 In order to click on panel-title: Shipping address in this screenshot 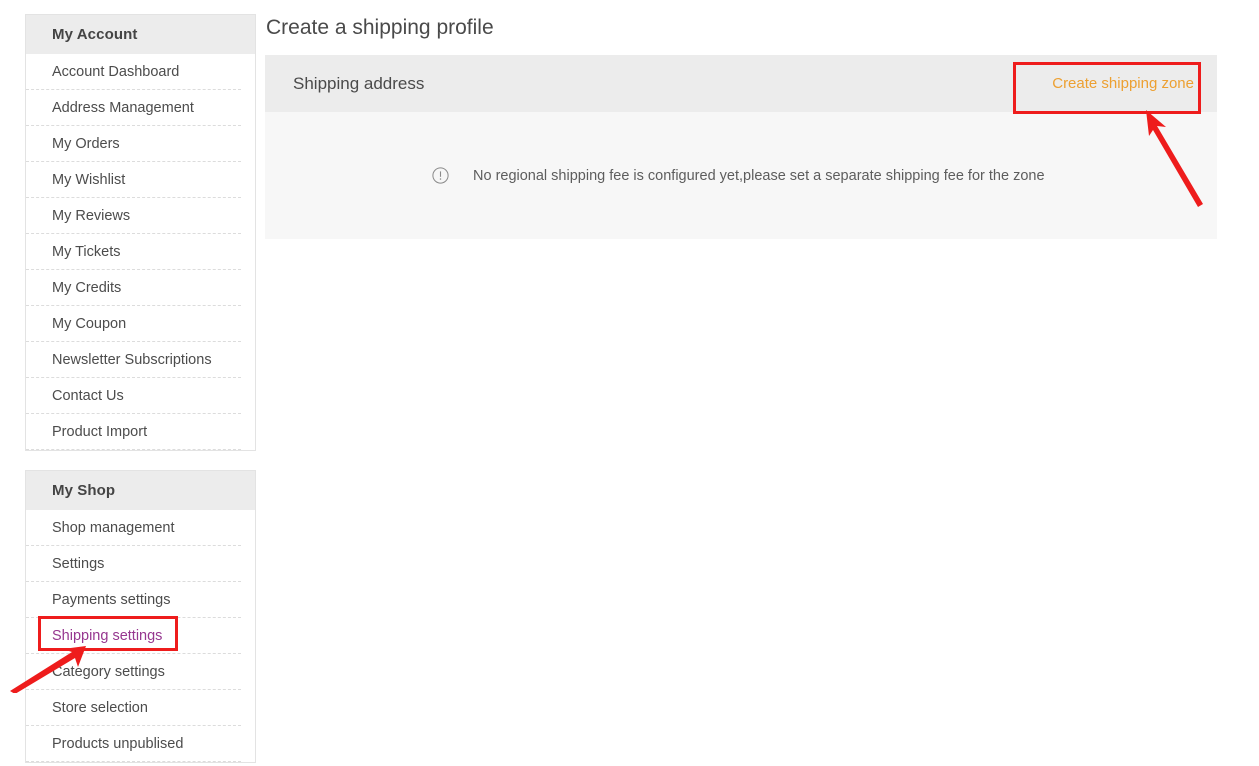, I will do `click(359, 83)`.